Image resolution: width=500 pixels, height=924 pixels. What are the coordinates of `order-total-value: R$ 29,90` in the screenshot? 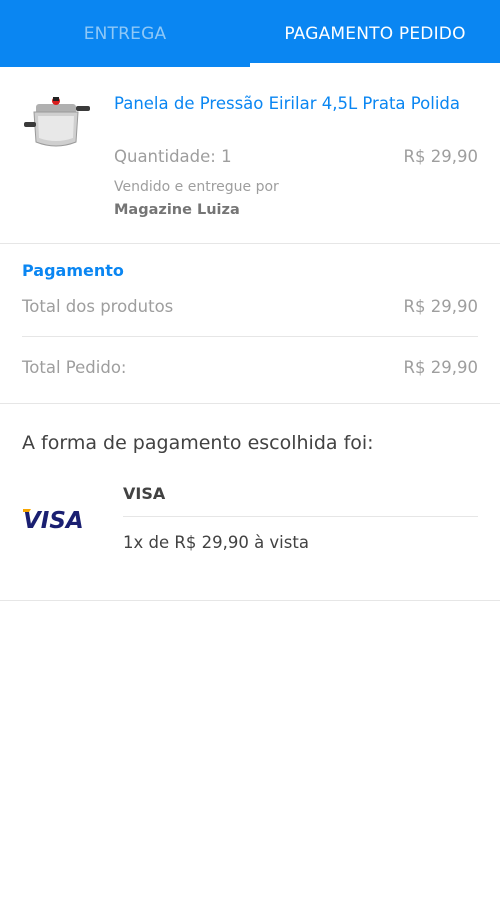 It's located at (440, 367).